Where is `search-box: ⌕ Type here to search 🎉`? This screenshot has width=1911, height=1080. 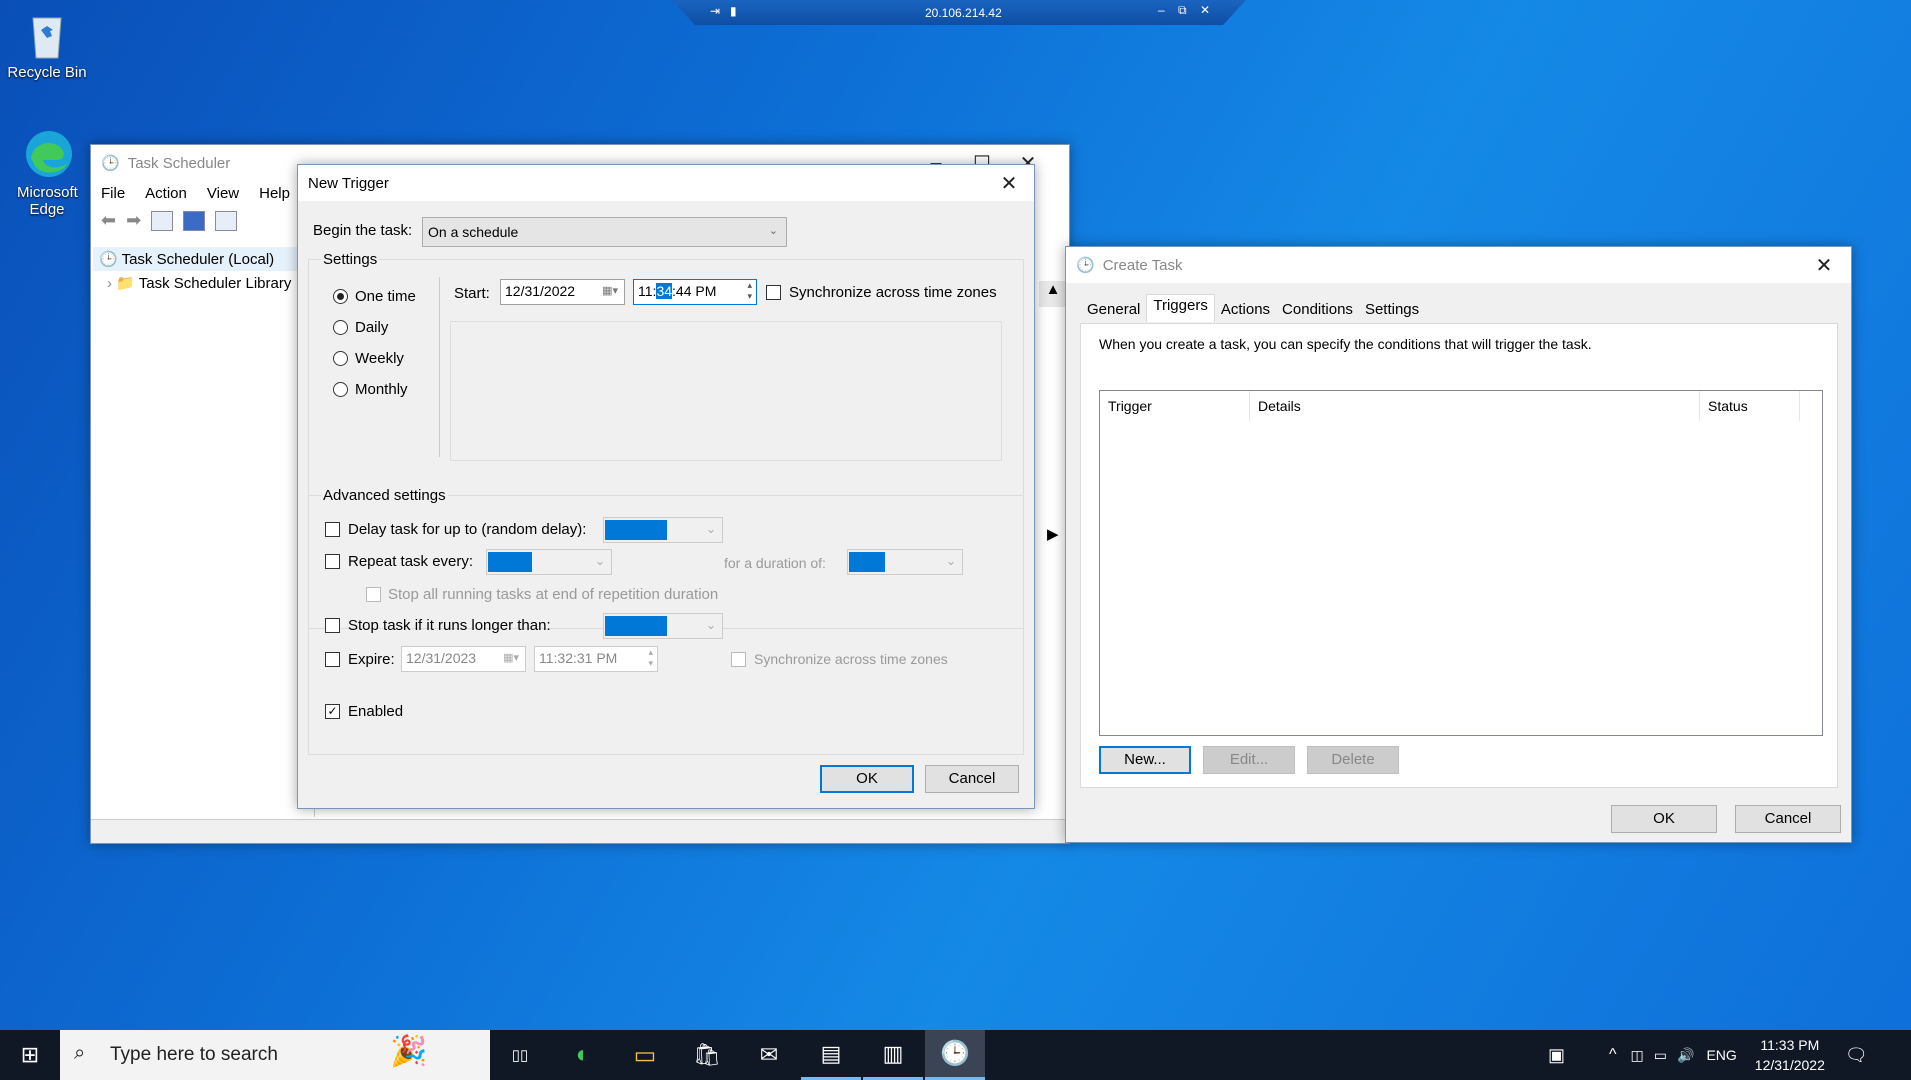
search-box: ⌕ Type here to search 🎉 is located at coordinates (275, 1055).